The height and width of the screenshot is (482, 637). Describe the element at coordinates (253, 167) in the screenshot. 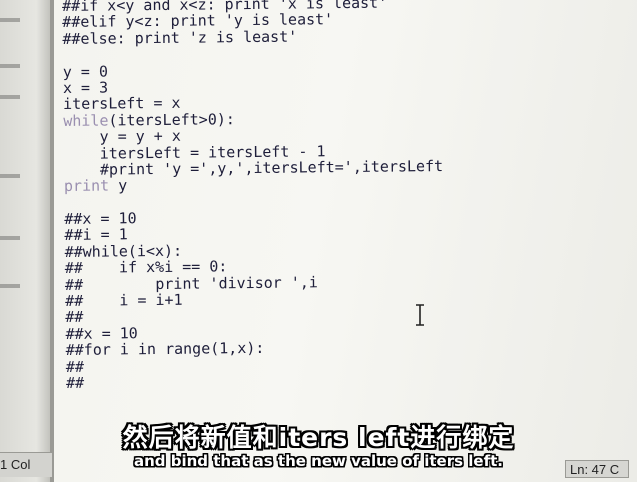

I see `code-line: #print 'y =',y,',itersLeft=',itersLeft` at that location.